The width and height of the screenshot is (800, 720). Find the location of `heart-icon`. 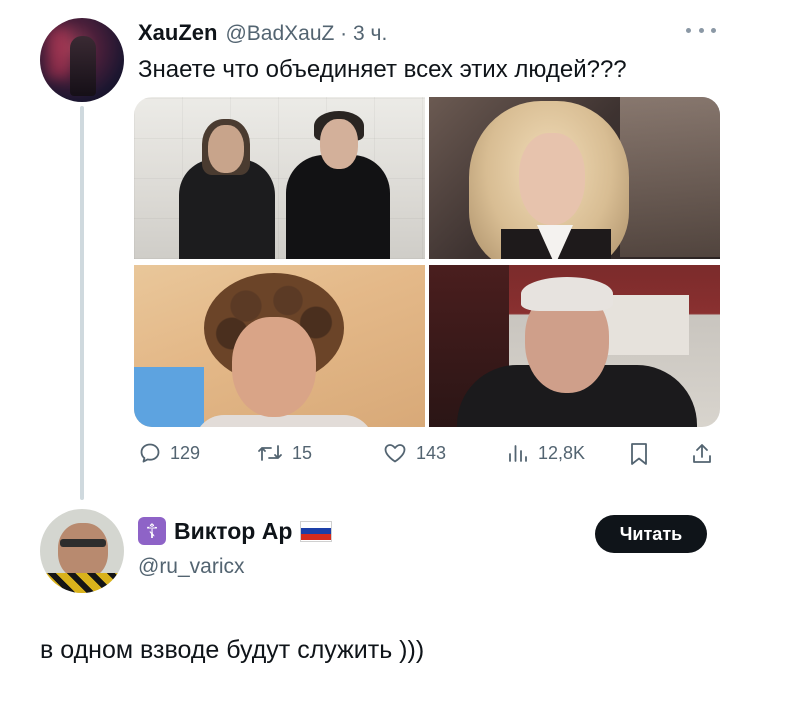

heart-icon is located at coordinates (395, 453).